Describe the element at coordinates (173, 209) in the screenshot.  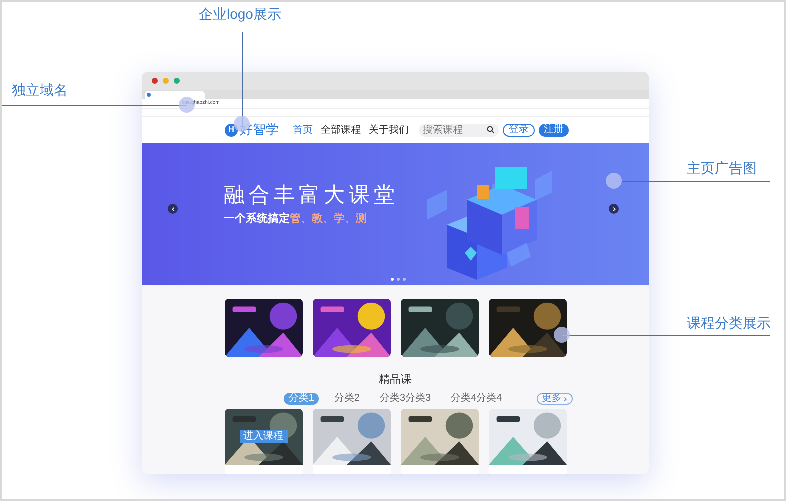
I see `previous-slide-icon` at that location.